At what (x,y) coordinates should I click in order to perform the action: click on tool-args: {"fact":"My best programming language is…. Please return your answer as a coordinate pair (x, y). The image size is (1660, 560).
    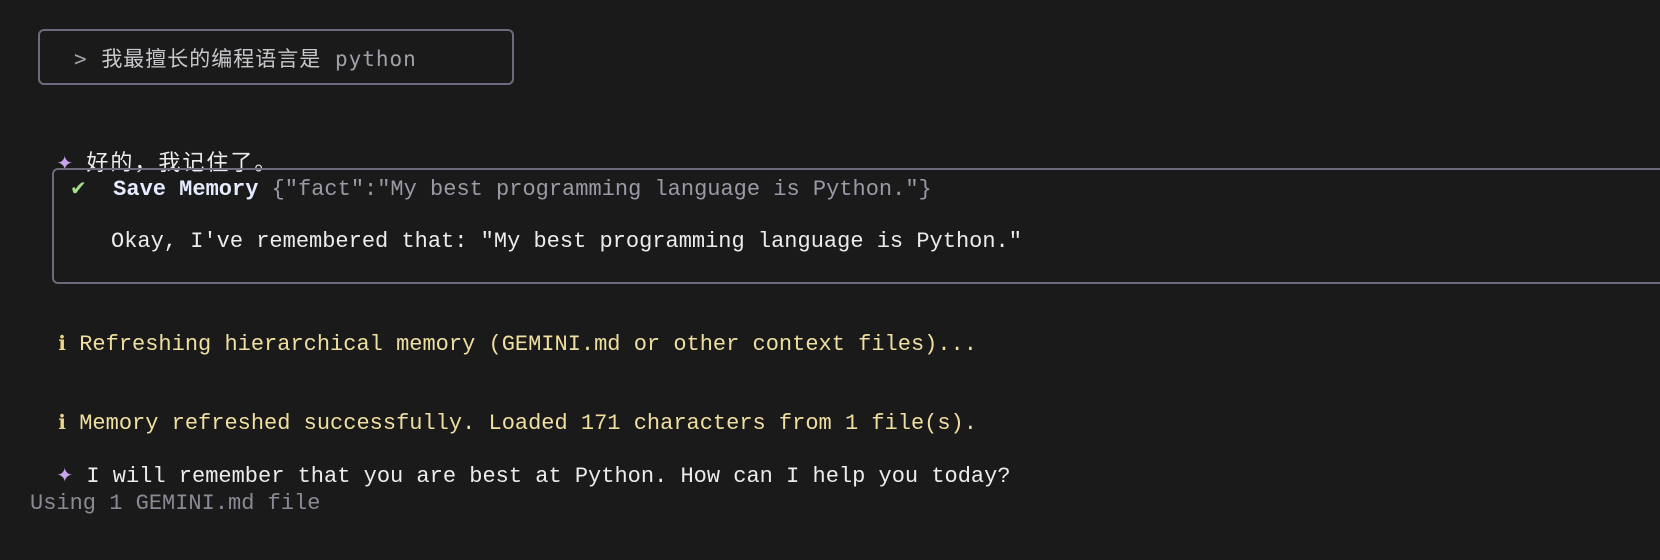
    Looking at the image, I should click on (601, 189).